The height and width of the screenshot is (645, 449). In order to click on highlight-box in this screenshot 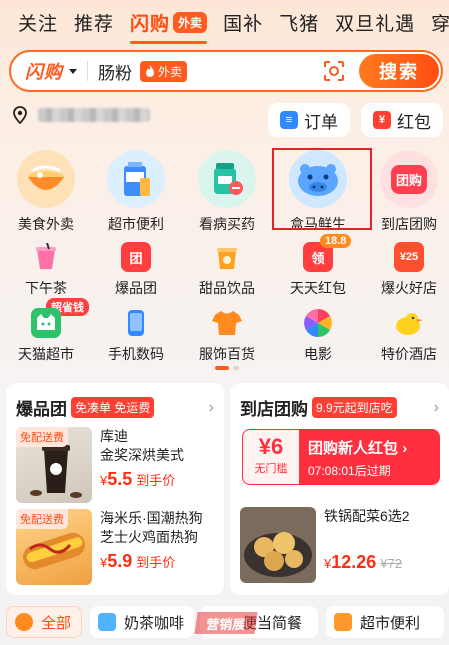, I will do `click(322, 189)`.